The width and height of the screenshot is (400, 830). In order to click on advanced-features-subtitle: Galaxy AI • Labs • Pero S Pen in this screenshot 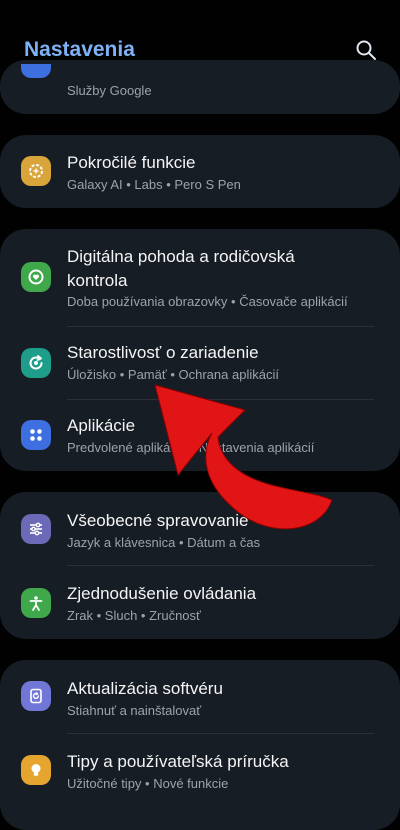, I will do `click(154, 184)`.